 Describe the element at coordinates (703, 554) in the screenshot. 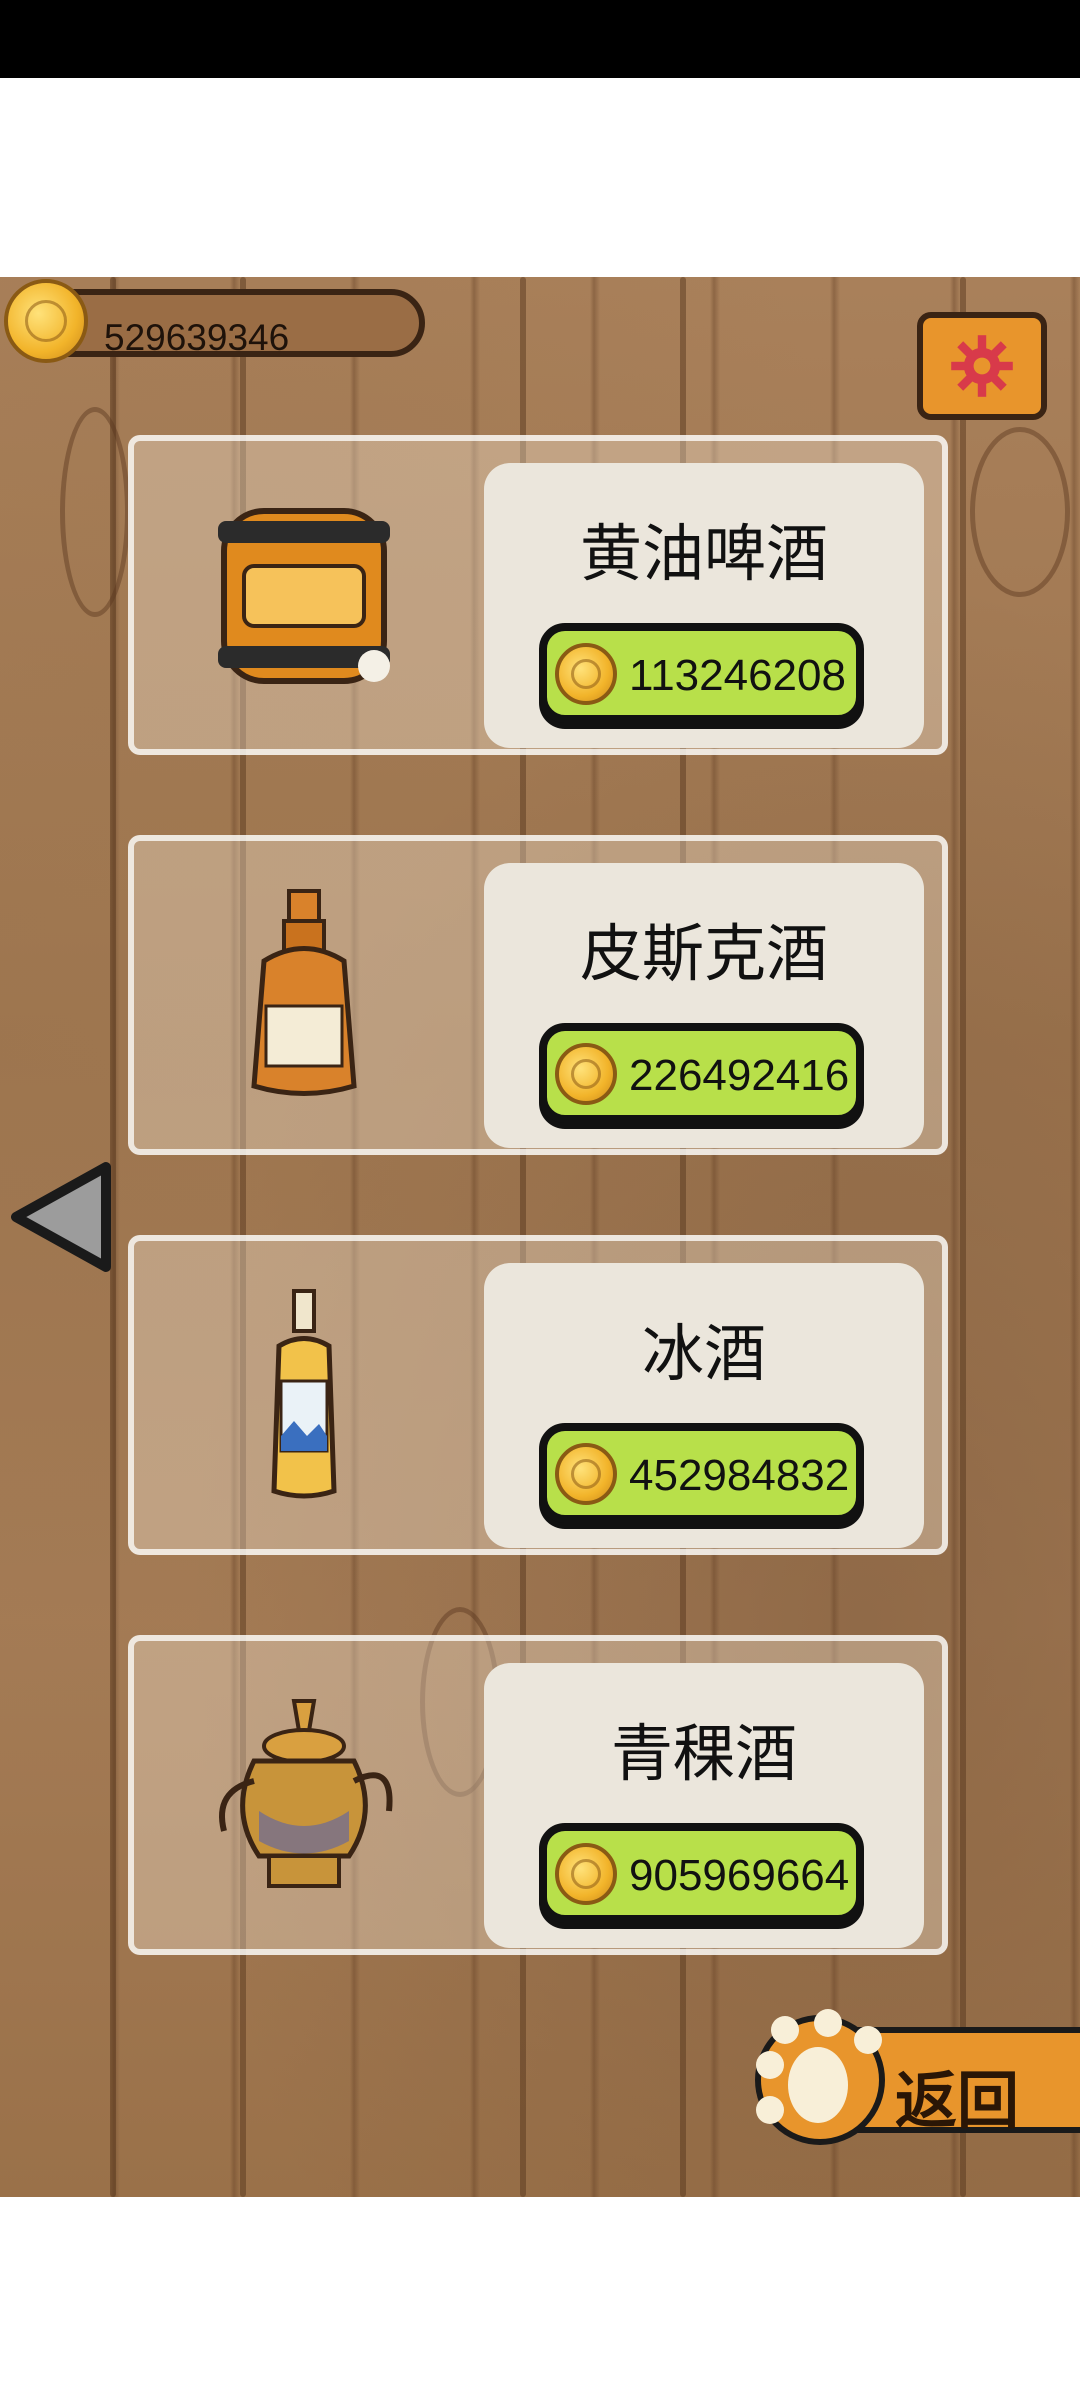

I see `item-name: 黄油啤酒` at that location.